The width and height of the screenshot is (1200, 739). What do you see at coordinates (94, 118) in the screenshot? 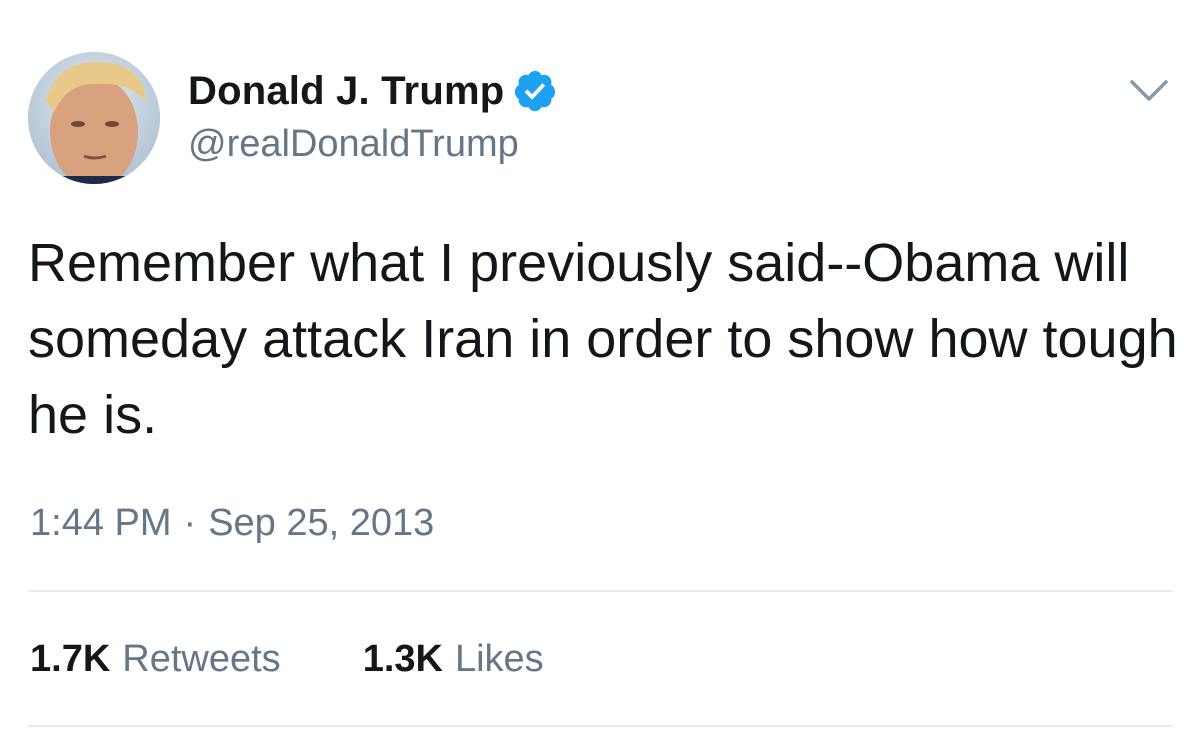
I see `avatar` at bounding box center [94, 118].